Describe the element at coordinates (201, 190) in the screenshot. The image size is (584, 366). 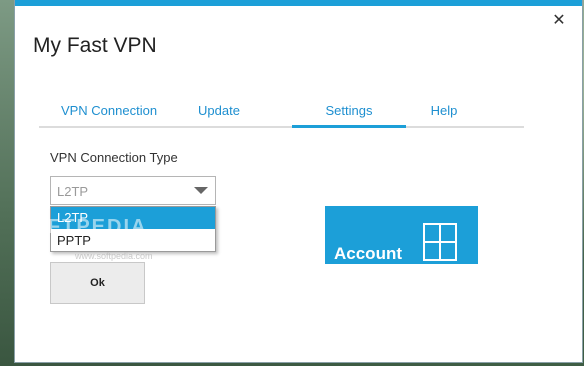
I see `chevron-down-icon` at that location.